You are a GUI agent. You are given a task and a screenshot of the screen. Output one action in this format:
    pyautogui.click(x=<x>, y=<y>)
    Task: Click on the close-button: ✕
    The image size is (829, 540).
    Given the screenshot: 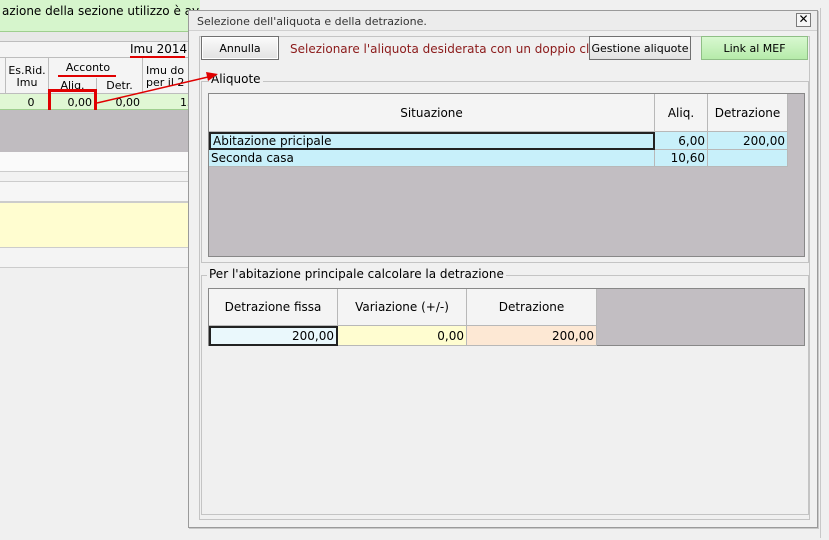 What is the action you would take?
    pyautogui.click(x=803, y=20)
    